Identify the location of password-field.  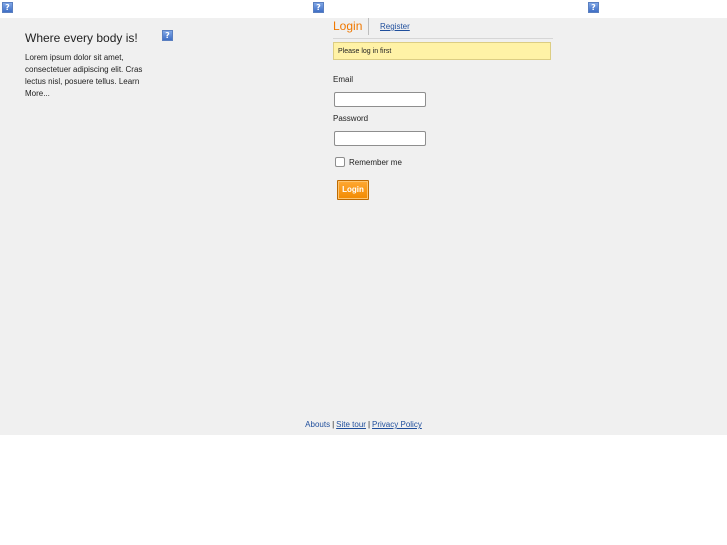
(380, 138).